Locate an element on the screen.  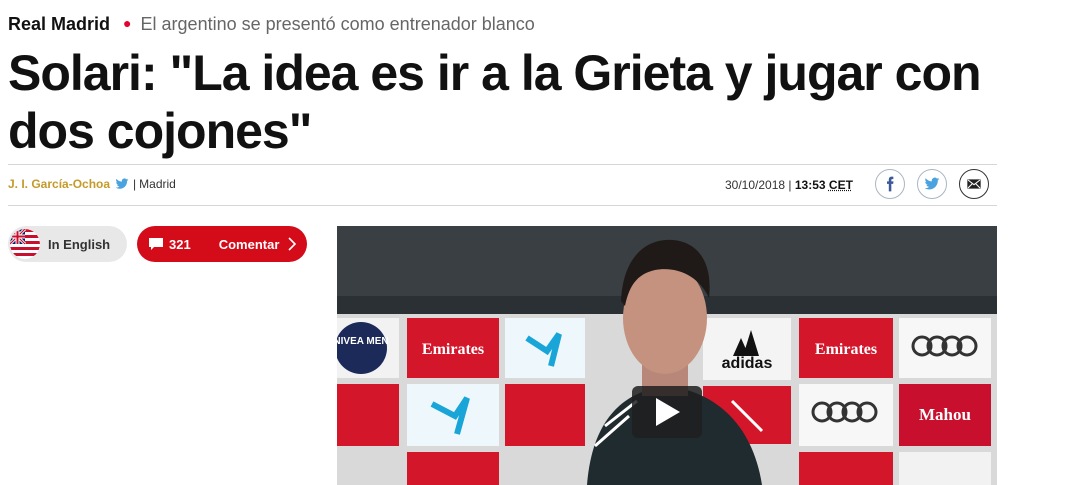
play-icon is located at coordinates (668, 412).